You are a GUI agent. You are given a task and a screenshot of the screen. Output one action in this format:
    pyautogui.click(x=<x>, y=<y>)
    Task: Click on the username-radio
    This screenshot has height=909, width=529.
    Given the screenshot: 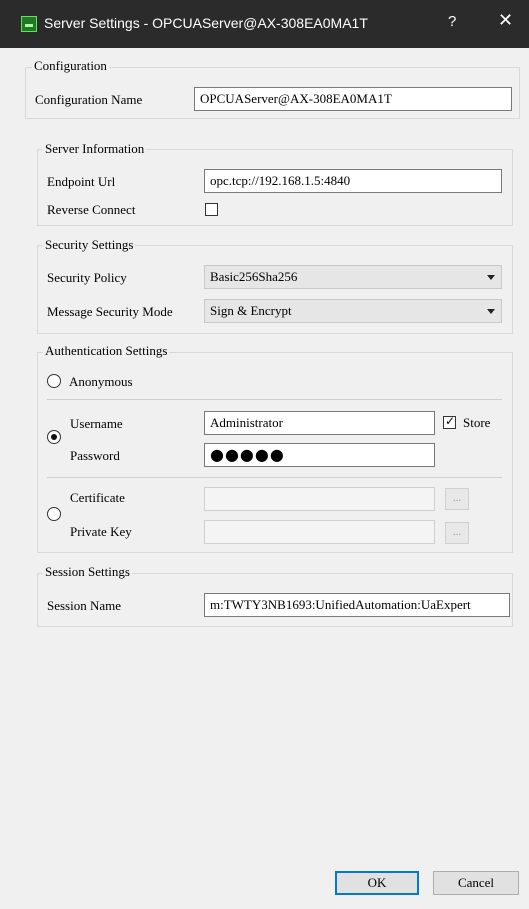 What is the action you would take?
    pyautogui.click(x=54, y=437)
    